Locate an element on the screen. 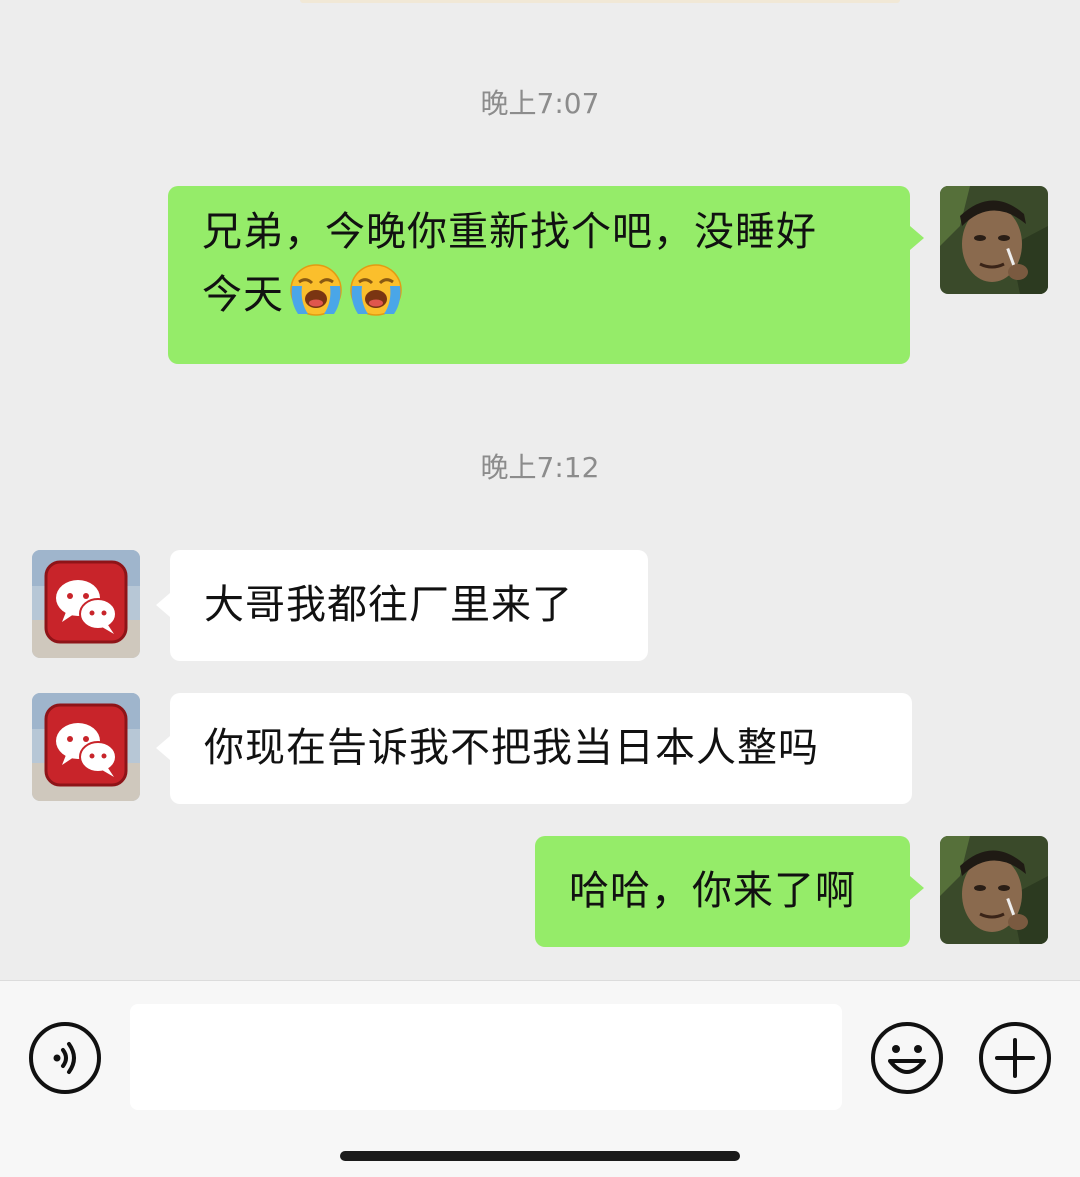  message-bubble-contact: 大哥我都往厂里来了 is located at coordinates (402, 605).